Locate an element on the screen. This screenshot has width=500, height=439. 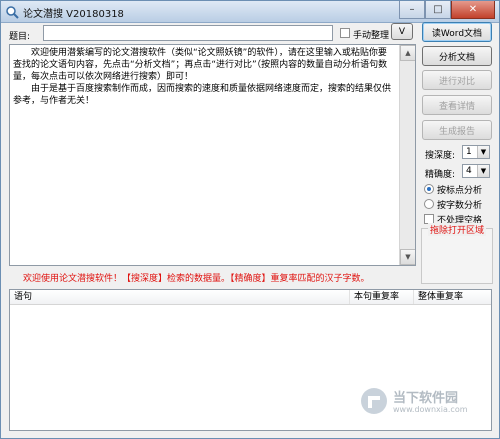
manual-checkbox-label: 手动整理 is located at coordinates (371, 36).